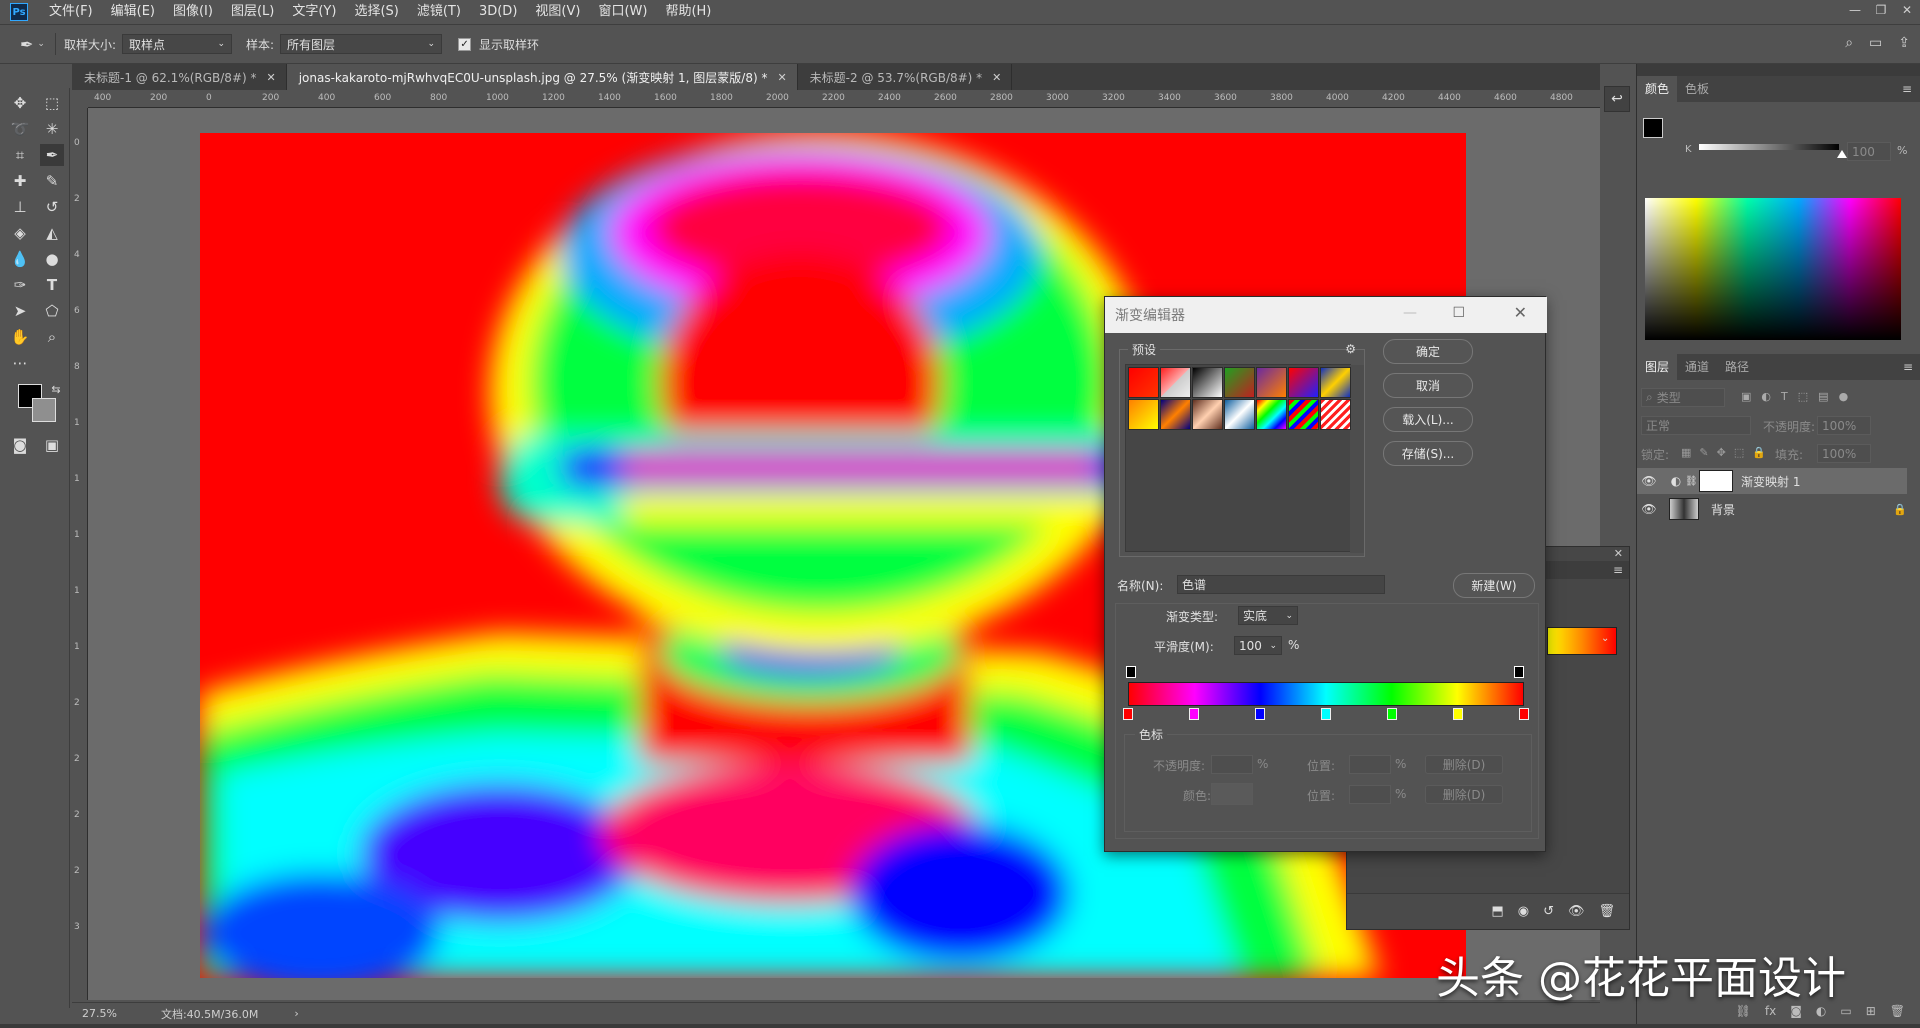  Describe the element at coordinates (376, 12) in the screenshot. I see `menu-select: 选择(S)` at that location.